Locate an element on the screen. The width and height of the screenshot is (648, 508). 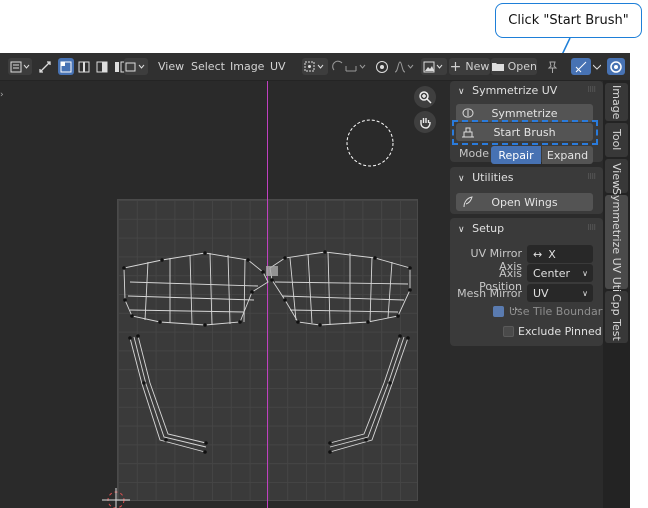
new-label: New is located at coordinates (477, 66).